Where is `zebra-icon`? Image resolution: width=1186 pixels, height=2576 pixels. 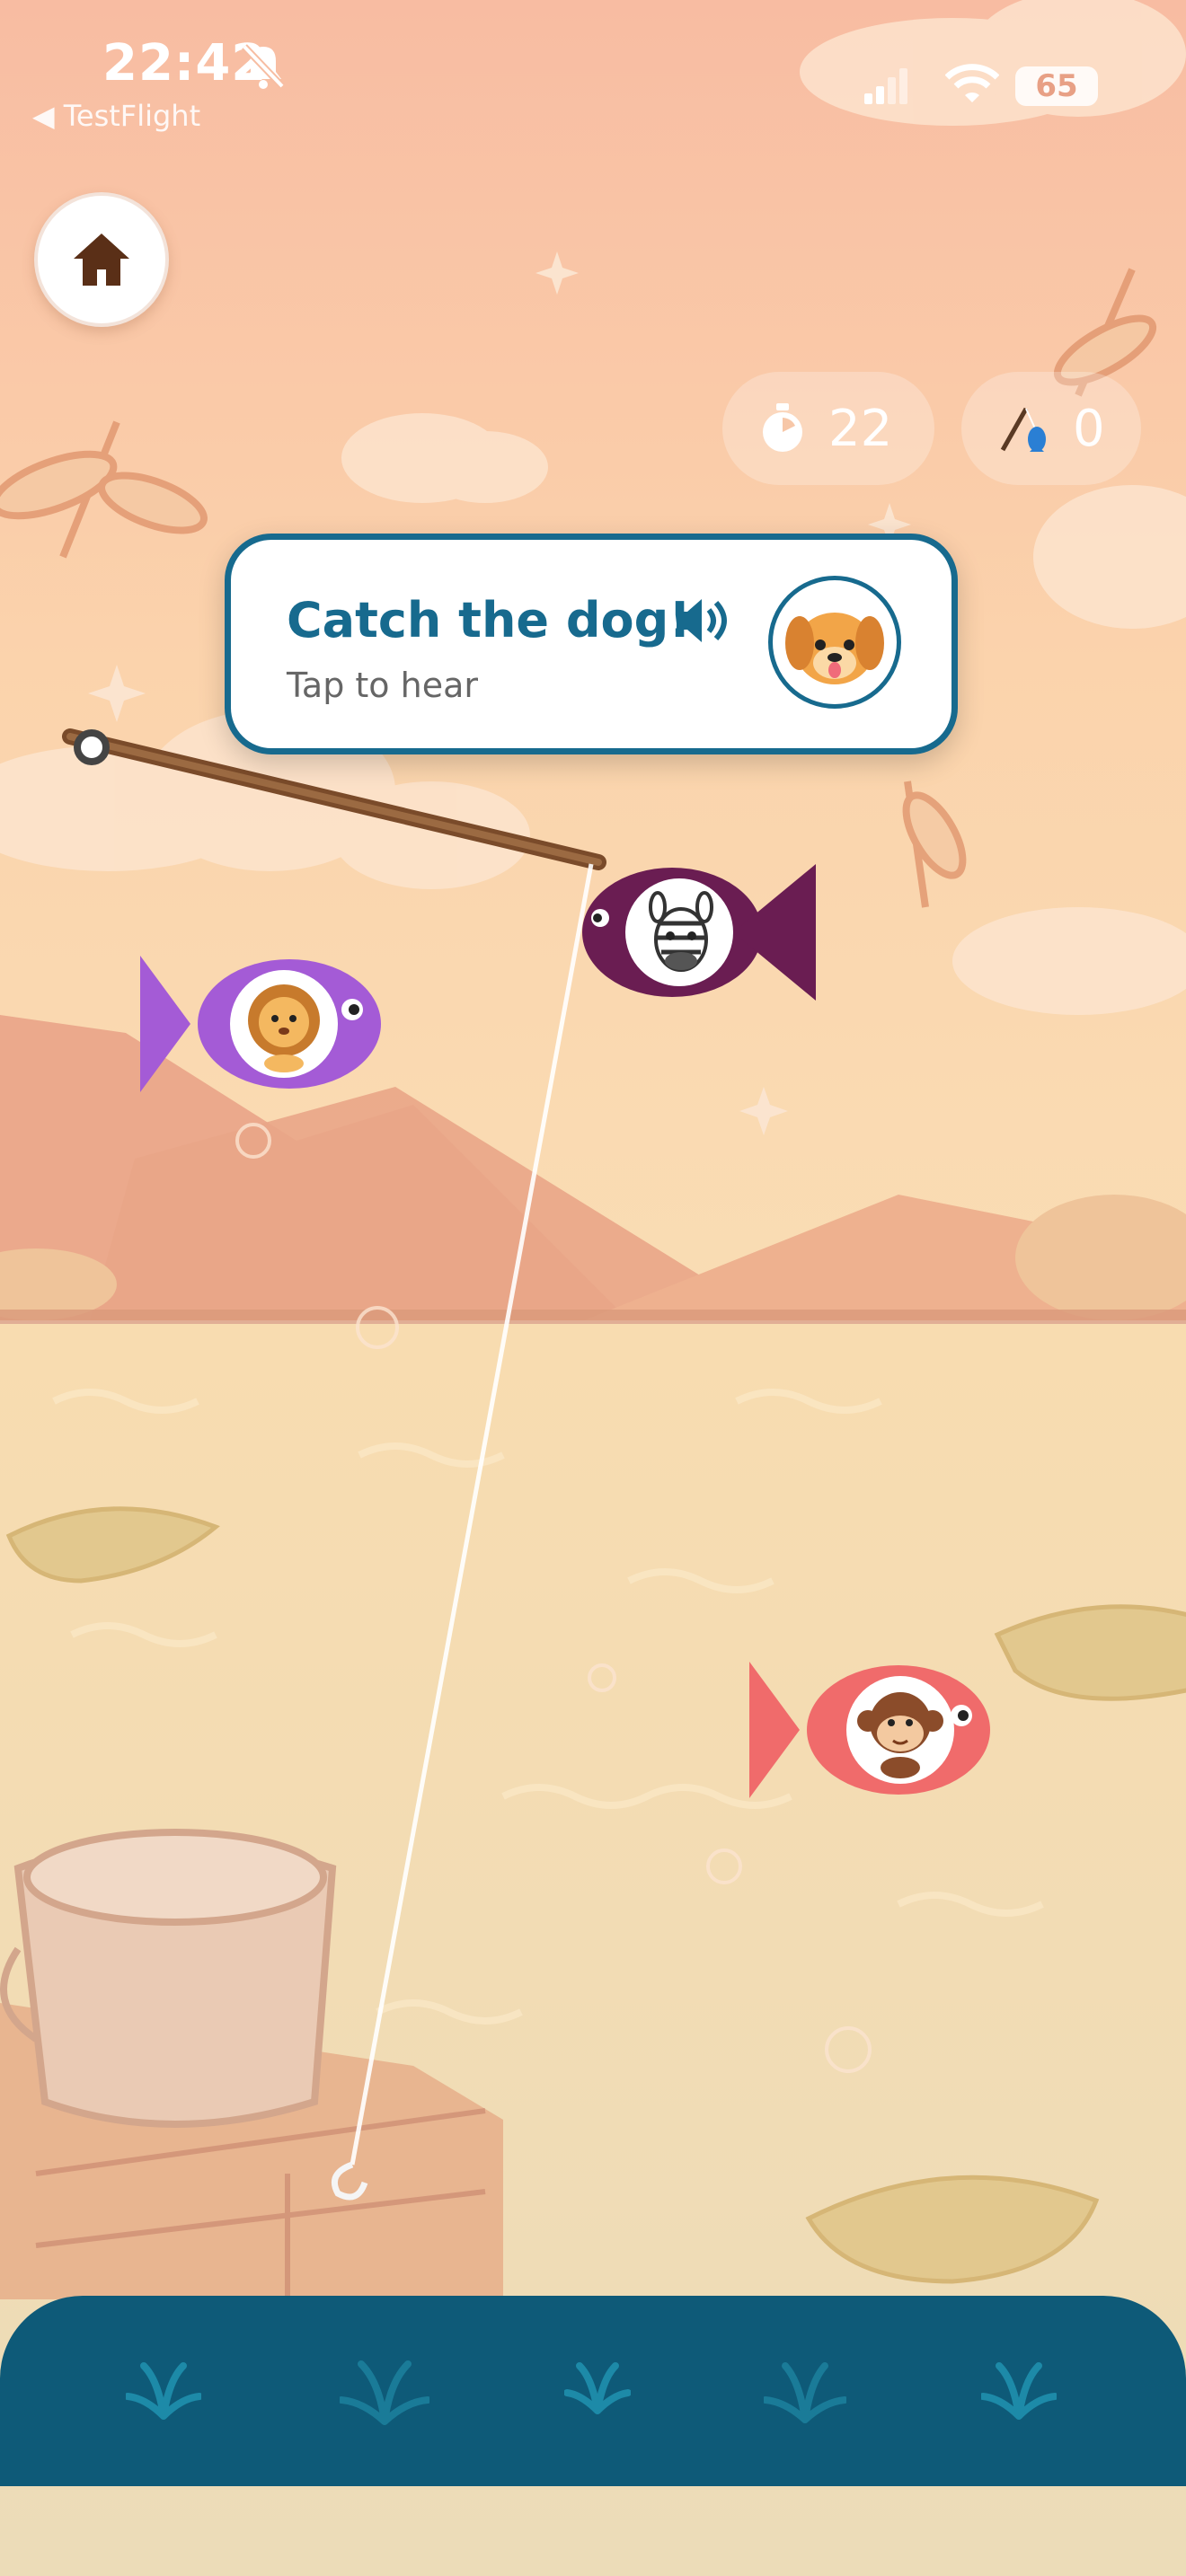
zebra-icon is located at coordinates (679, 932).